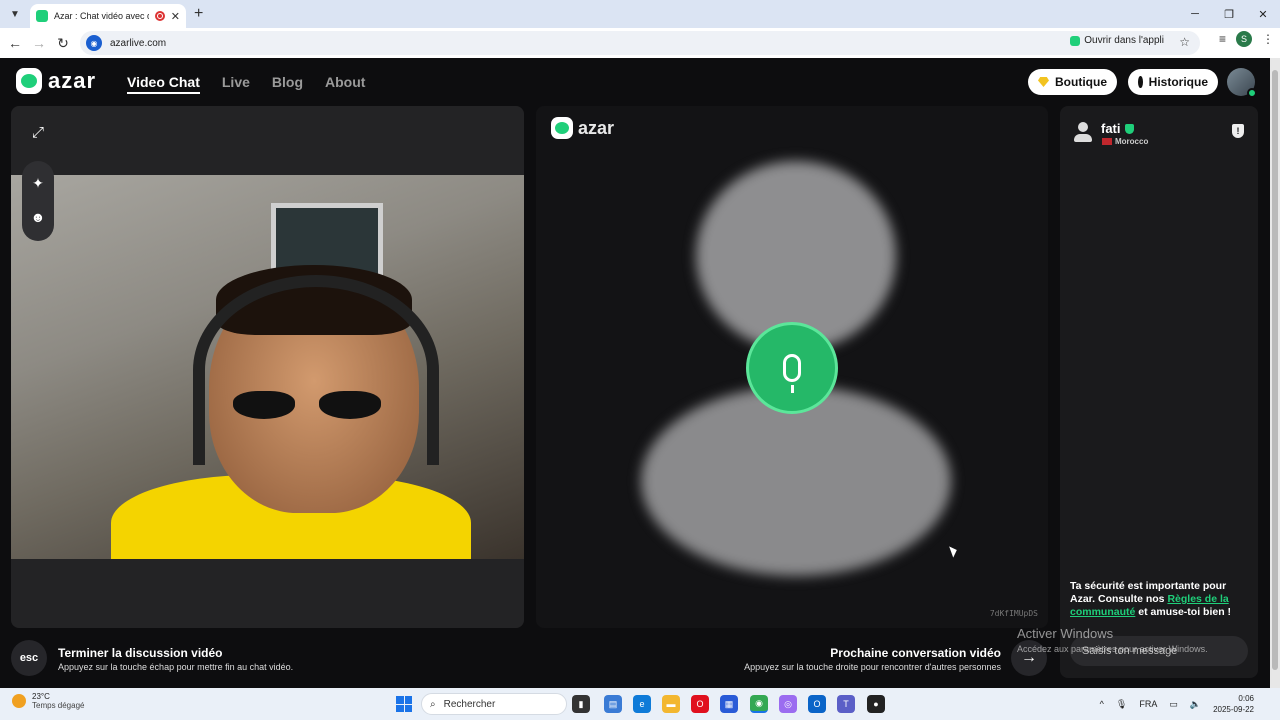  What do you see at coordinates (817, 704) in the screenshot?
I see `outlook-icon: O` at bounding box center [817, 704].